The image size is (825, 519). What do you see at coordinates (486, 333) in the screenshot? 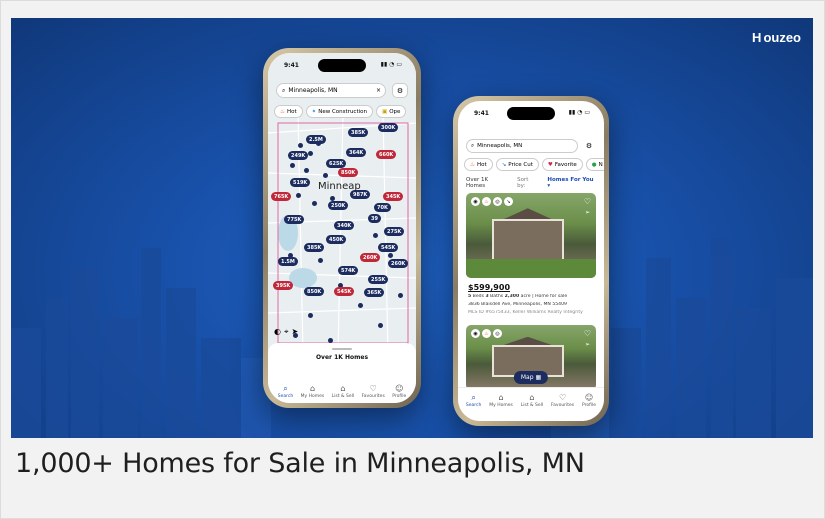
I see `listing-badges: ◉ ♨ ◎` at bounding box center [486, 333].